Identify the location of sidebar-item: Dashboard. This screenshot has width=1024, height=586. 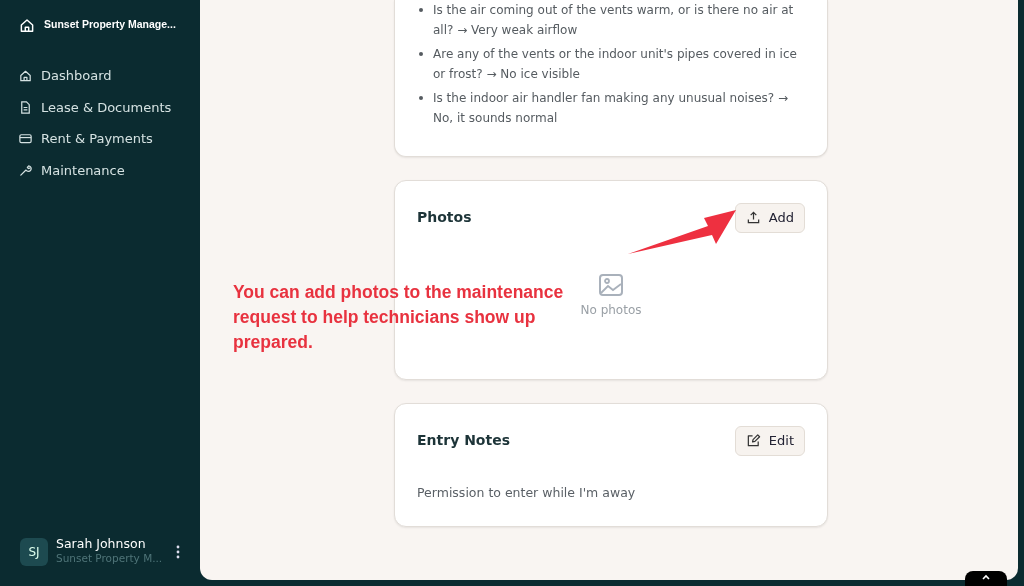
(100, 76).